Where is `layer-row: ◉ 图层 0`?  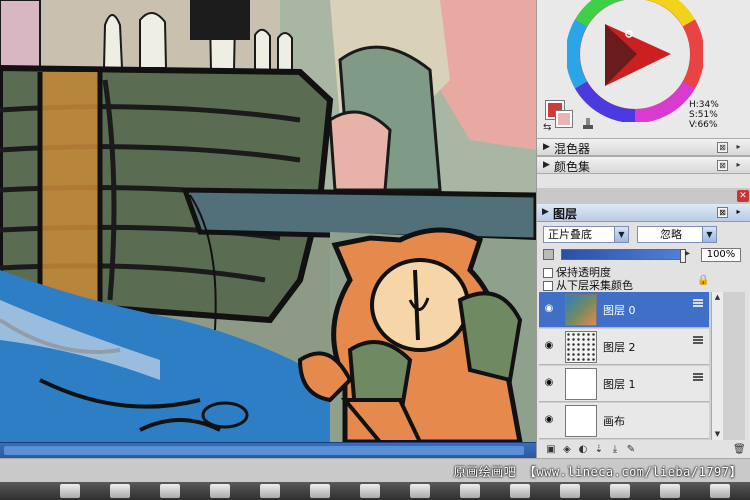 layer-row: ◉ 图层 0 is located at coordinates (624, 310).